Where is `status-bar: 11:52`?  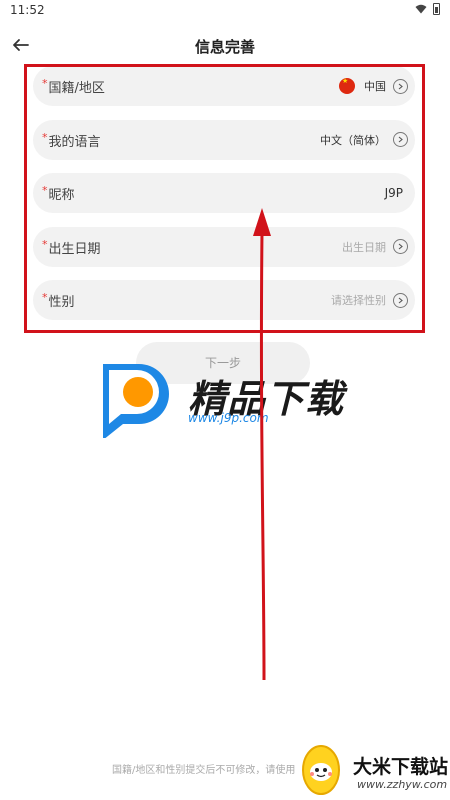
status-bar: 11:52 is located at coordinates (225, 11).